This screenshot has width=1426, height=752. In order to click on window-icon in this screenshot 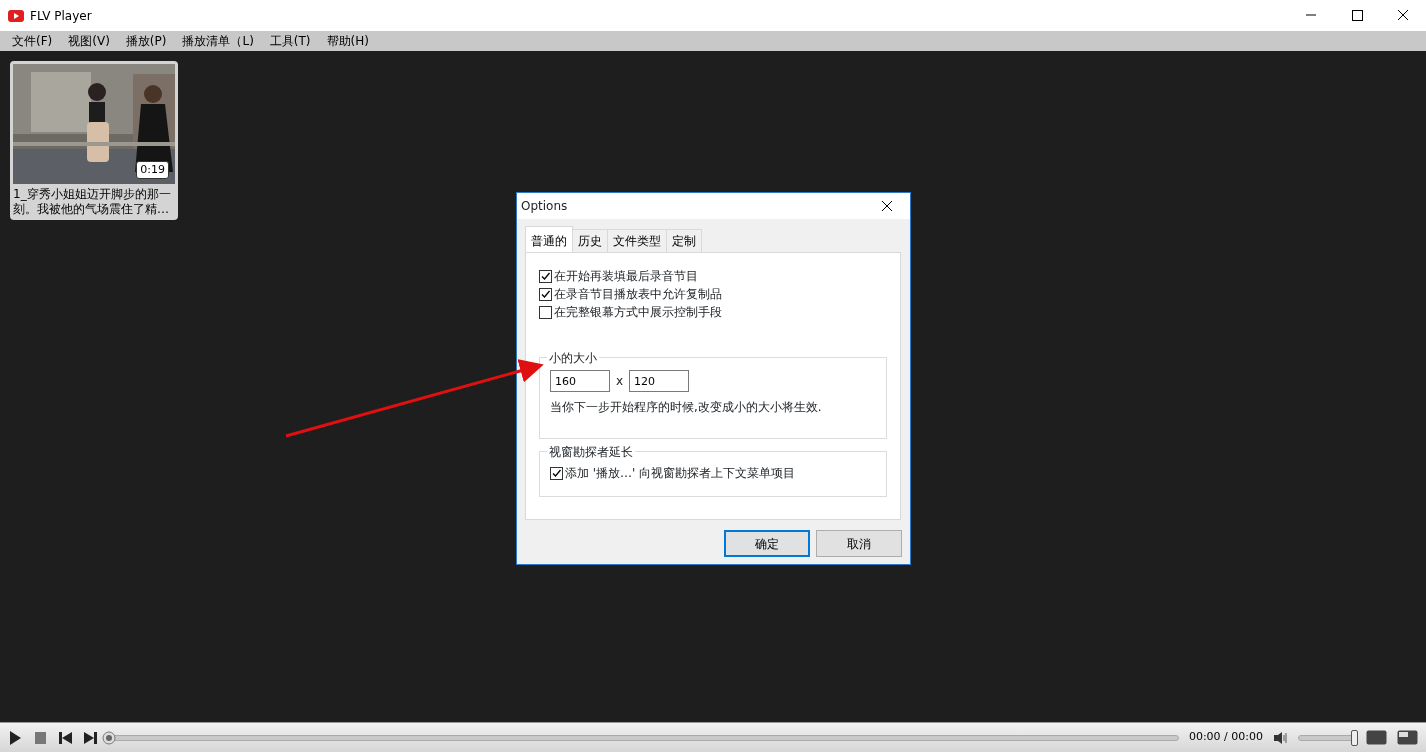, I will do `click(1376, 737)`.